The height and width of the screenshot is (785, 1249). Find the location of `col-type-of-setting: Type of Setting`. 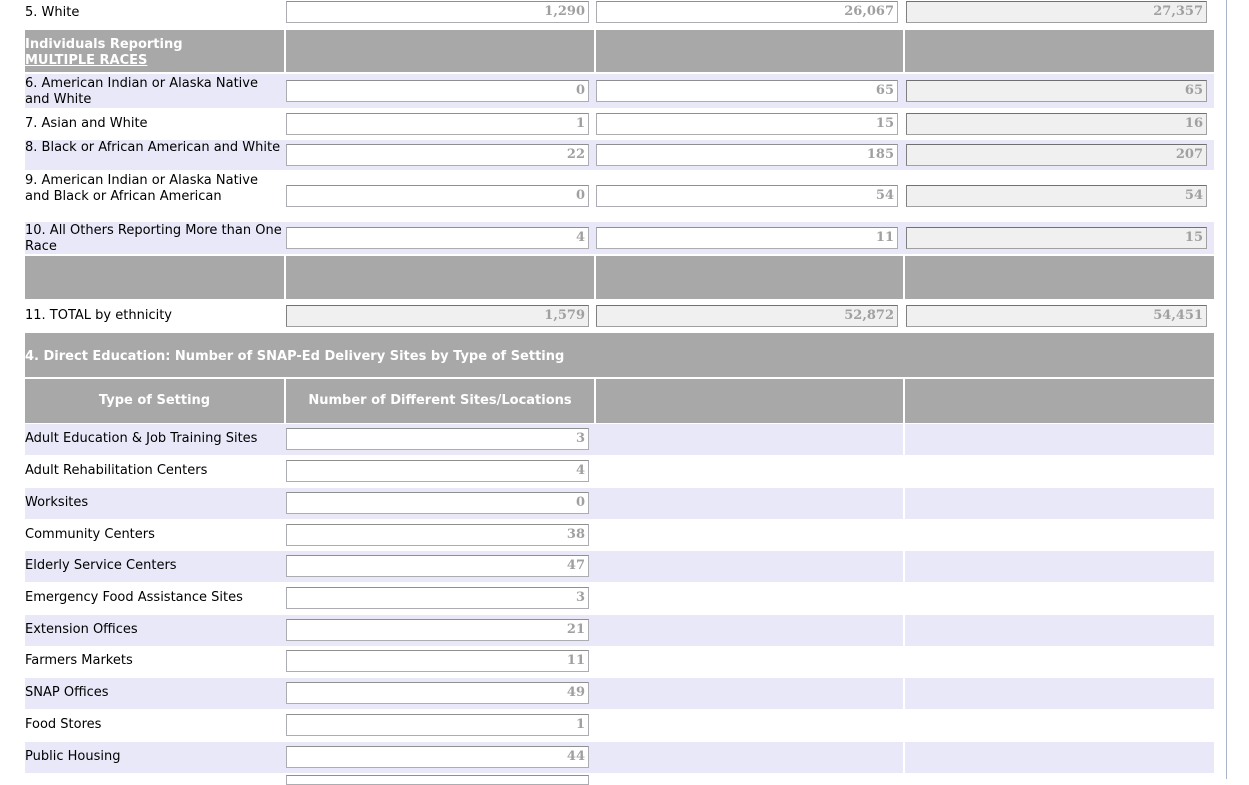

col-type-of-setting: Type of Setting is located at coordinates (154, 400).